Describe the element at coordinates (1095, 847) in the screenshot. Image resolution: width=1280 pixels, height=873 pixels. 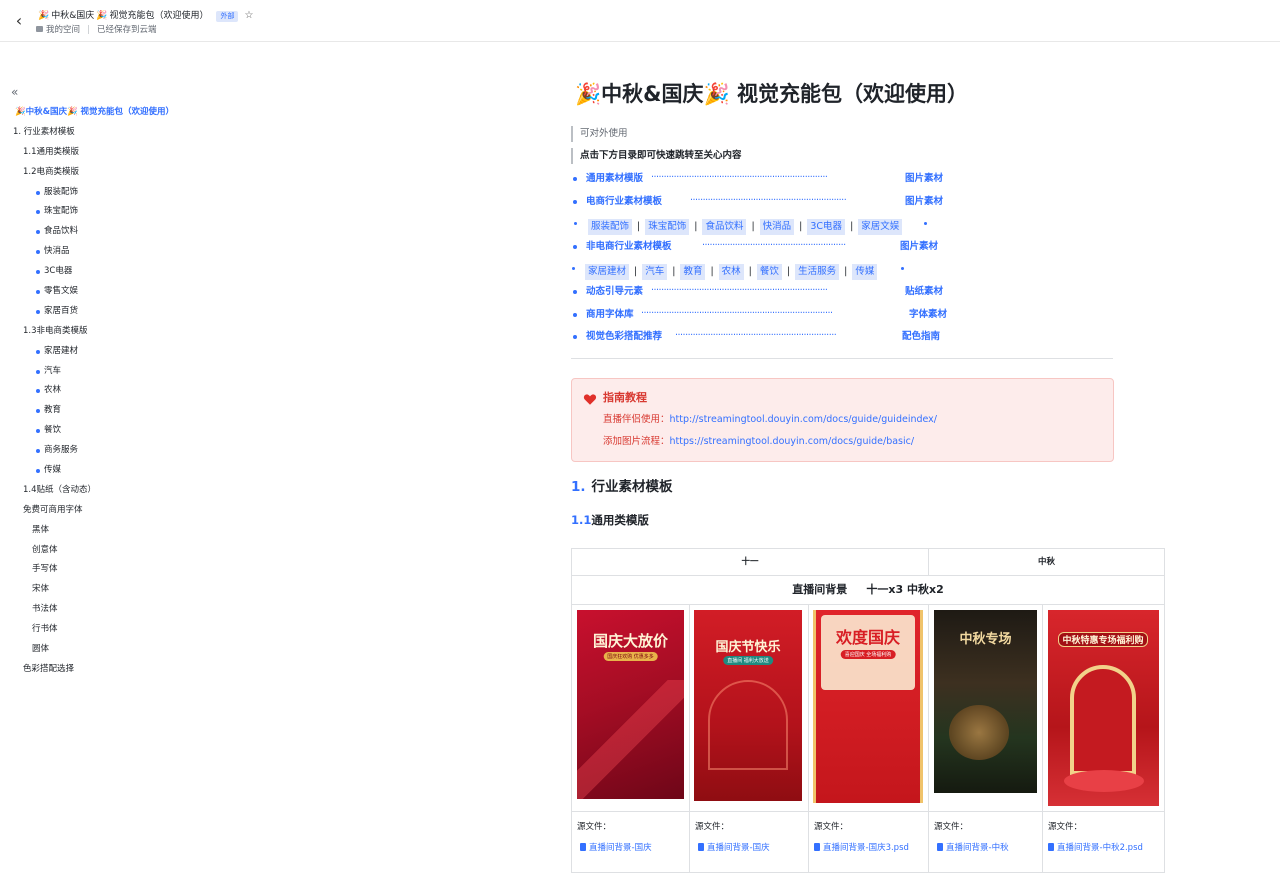
I see `file-link: 直播间背景-中秋2.psd` at that location.